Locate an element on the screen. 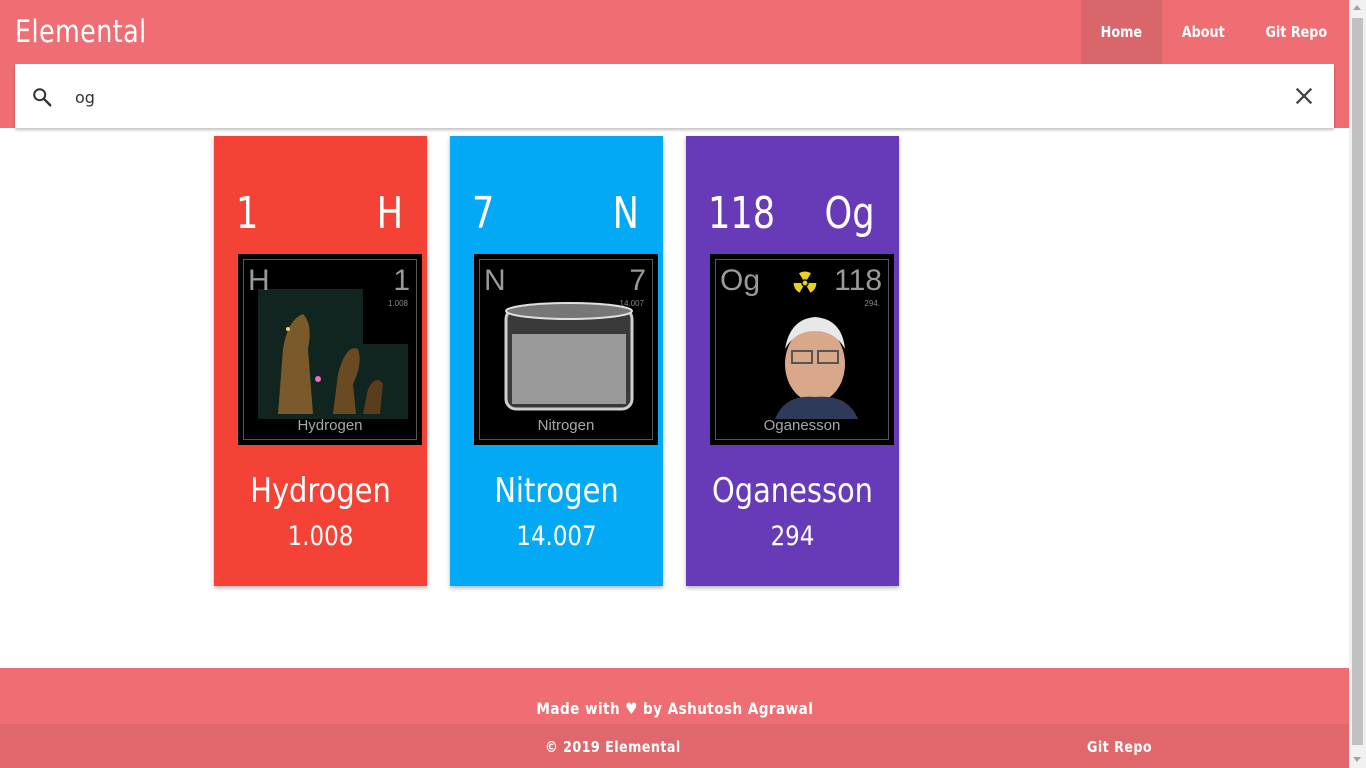  atomic-mass: 294 is located at coordinates (792, 536).